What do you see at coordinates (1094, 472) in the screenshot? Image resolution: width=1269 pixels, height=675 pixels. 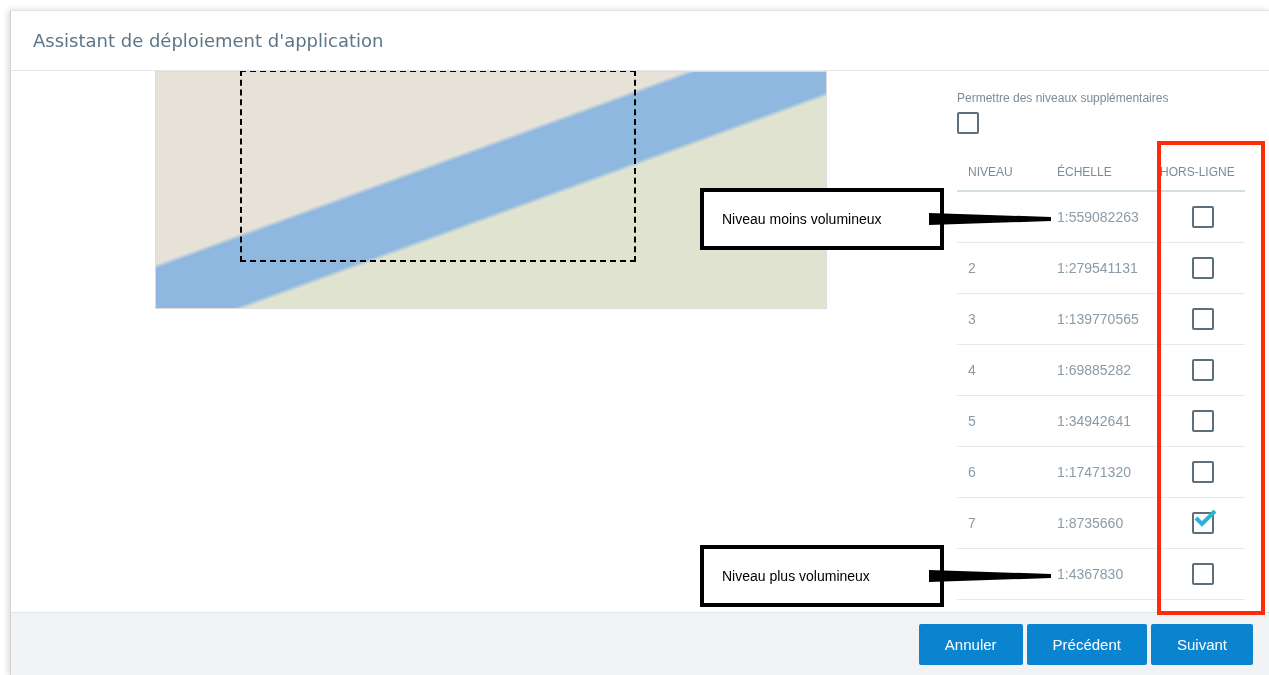 I see `table-cell: 1:17471320` at bounding box center [1094, 472].